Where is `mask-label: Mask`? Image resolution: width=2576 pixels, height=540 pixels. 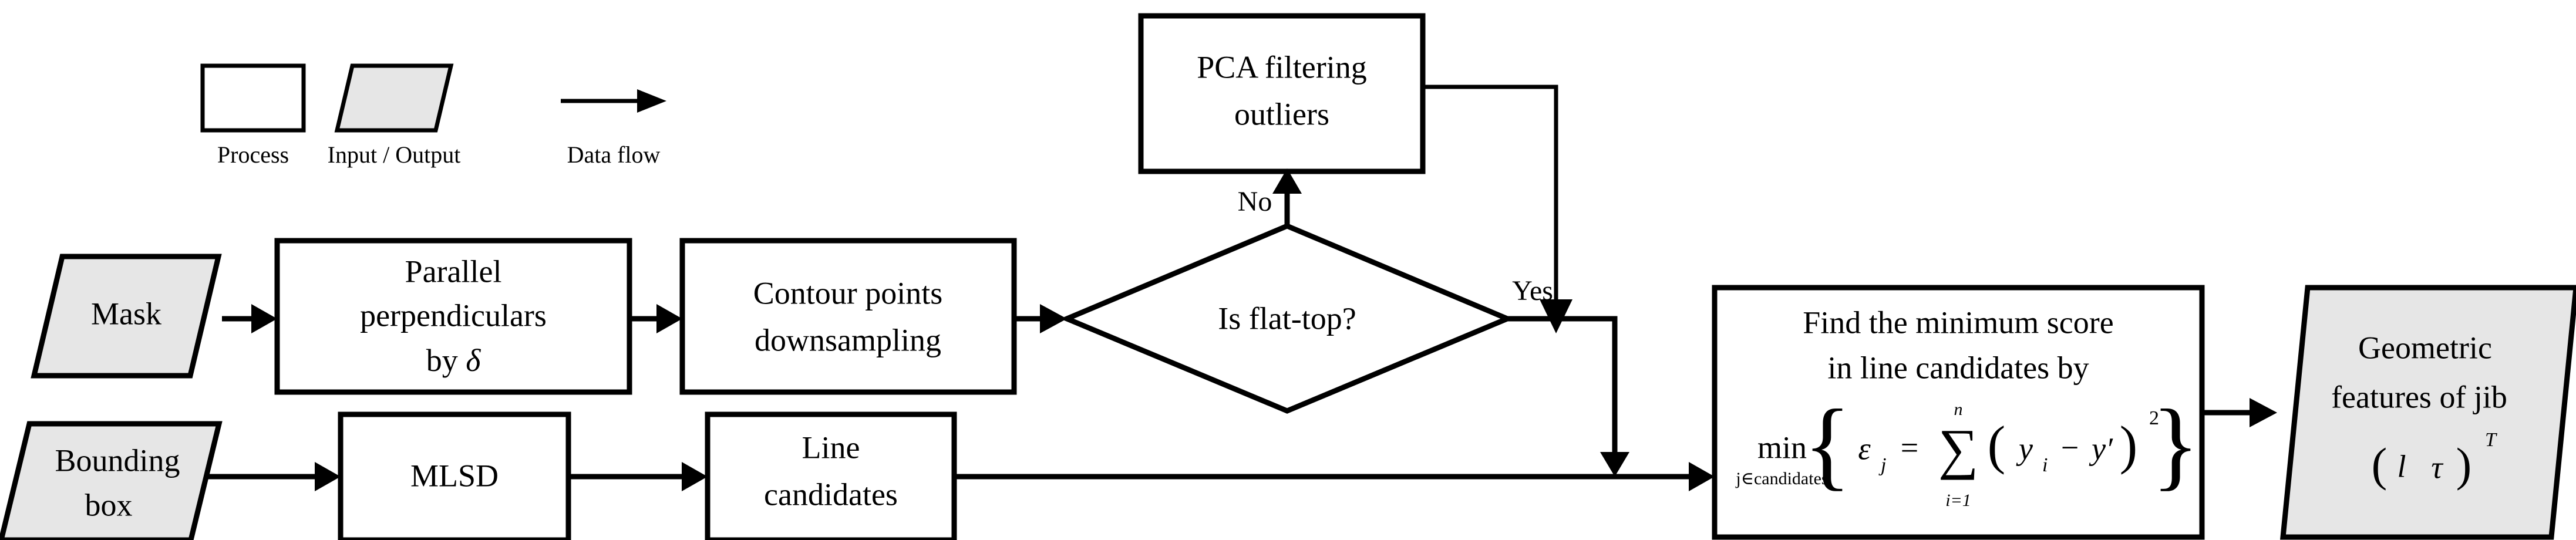 mask-label: Mask is located at coordinates (126, 313).